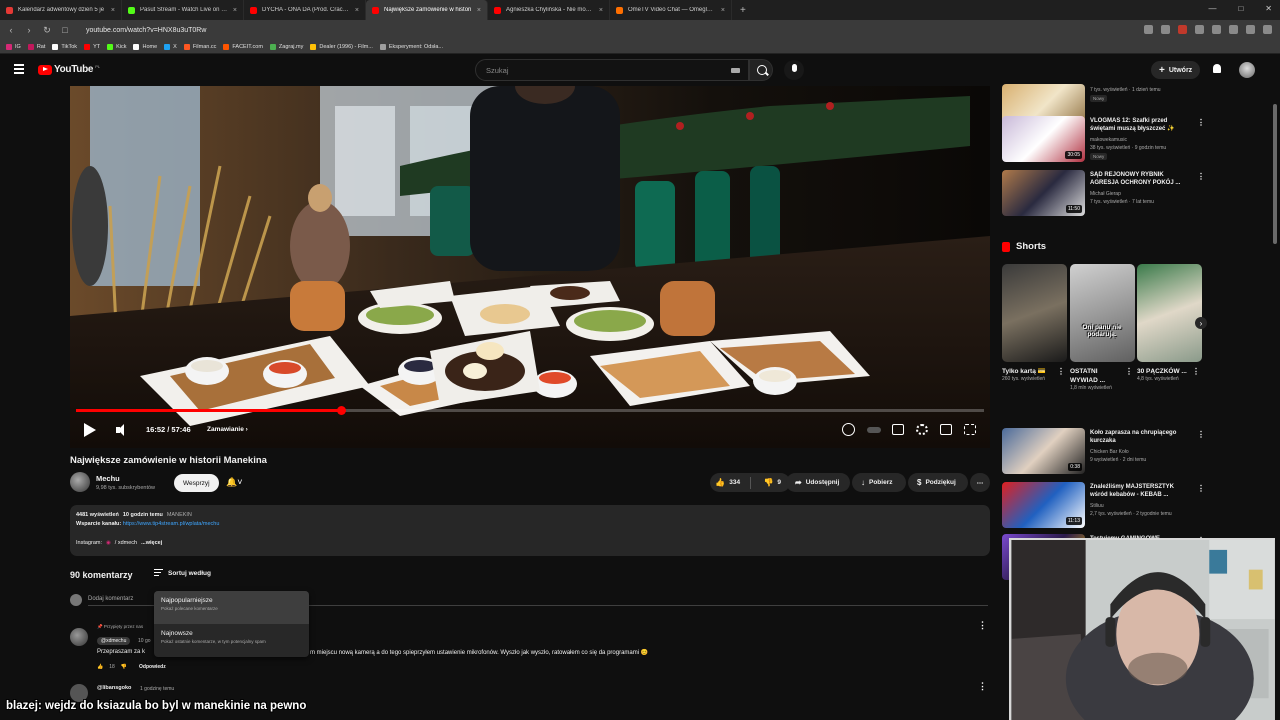  Describe the element at coordinates (145, 46) in the screenshot. I see `bookmark-item: Home` at that location.